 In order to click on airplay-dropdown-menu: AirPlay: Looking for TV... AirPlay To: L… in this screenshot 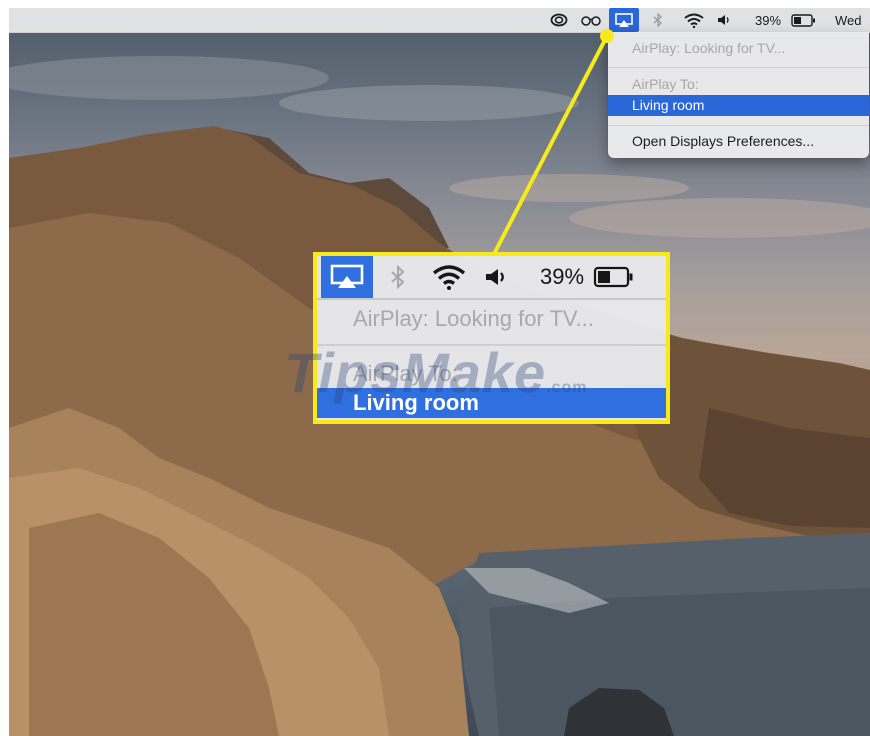, I will do `click(738, 95)`.